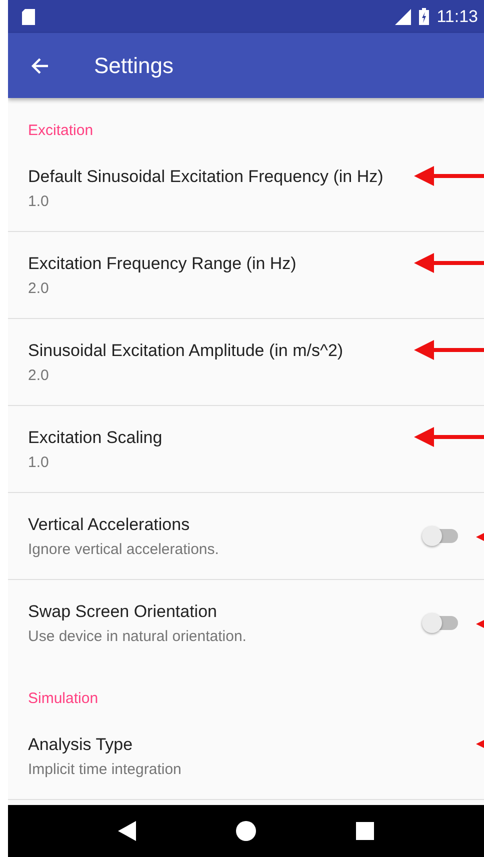  I want to click on settings-row: Default Sinusoidal Excitation Frequency (in Hz) 1.0, so click(246, 188).